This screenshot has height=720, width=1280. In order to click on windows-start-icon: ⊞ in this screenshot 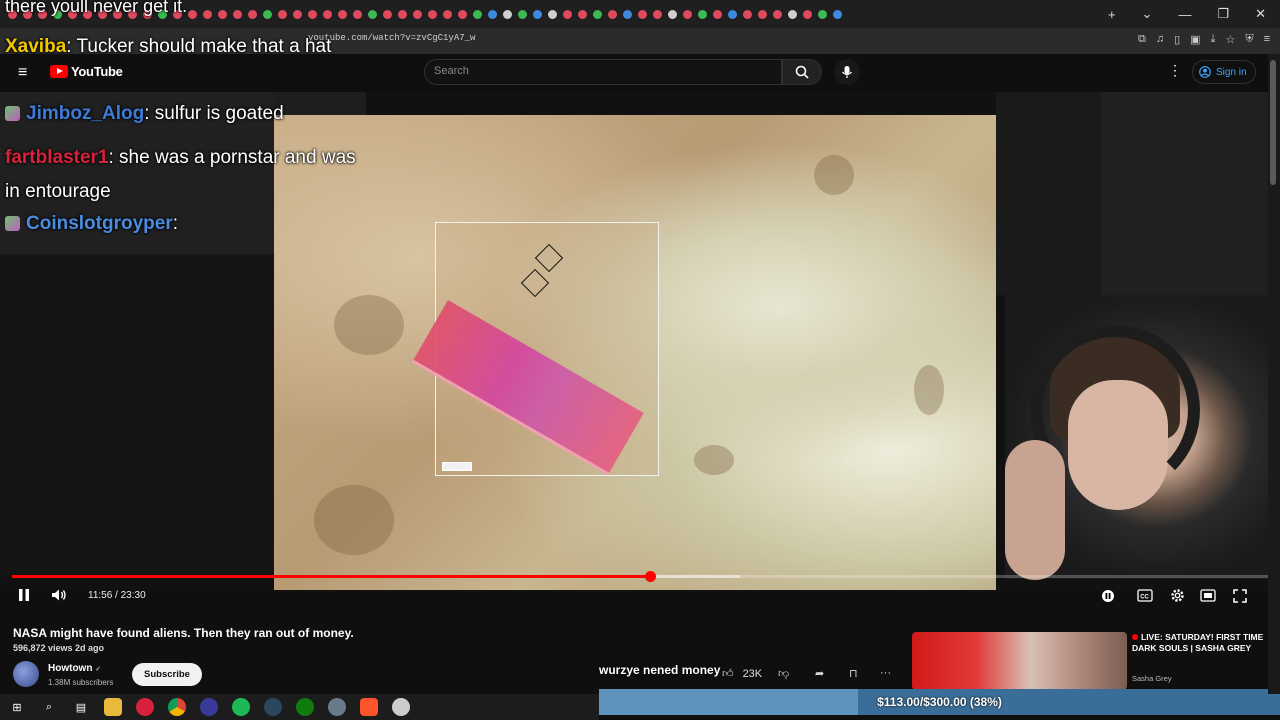, I will do `click(17, 707)`.